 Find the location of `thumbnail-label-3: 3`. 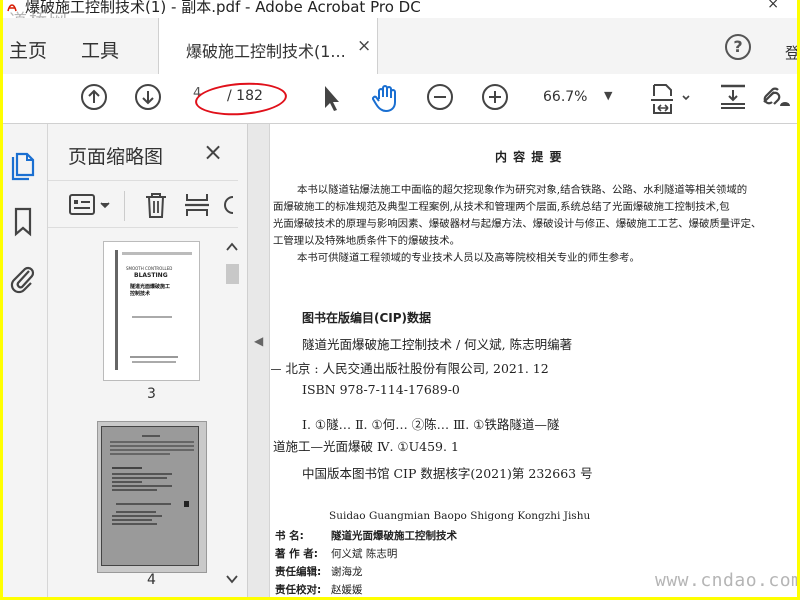

thumbnail-label-3: 3 is located at coordinates (151, 394).